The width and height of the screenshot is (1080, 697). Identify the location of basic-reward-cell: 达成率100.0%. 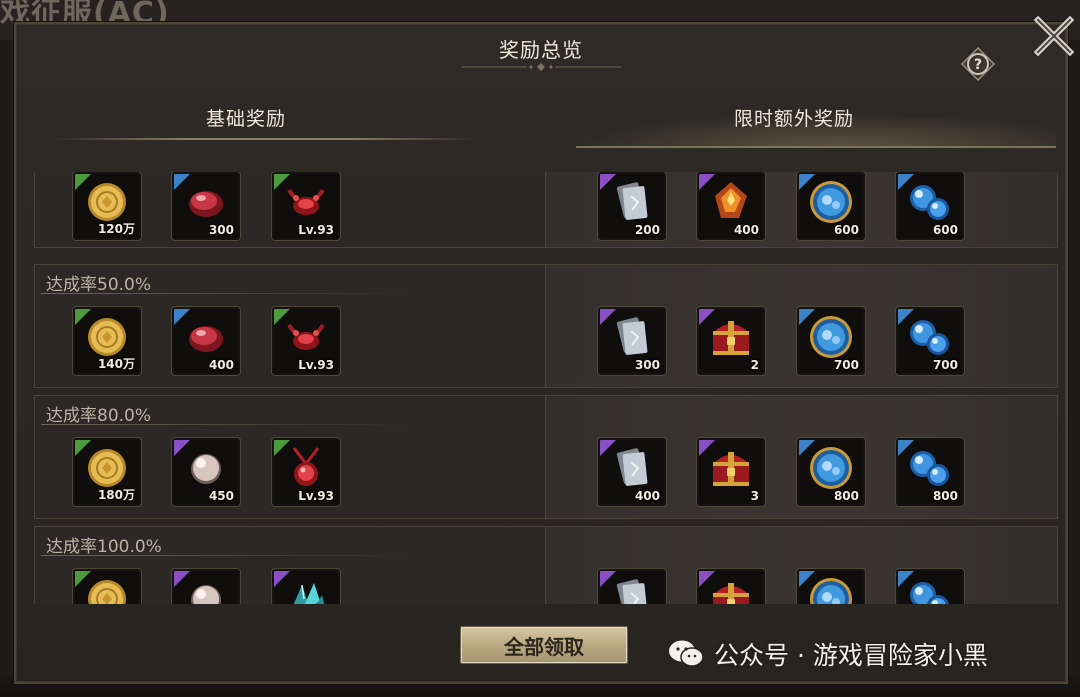
(290, 565).